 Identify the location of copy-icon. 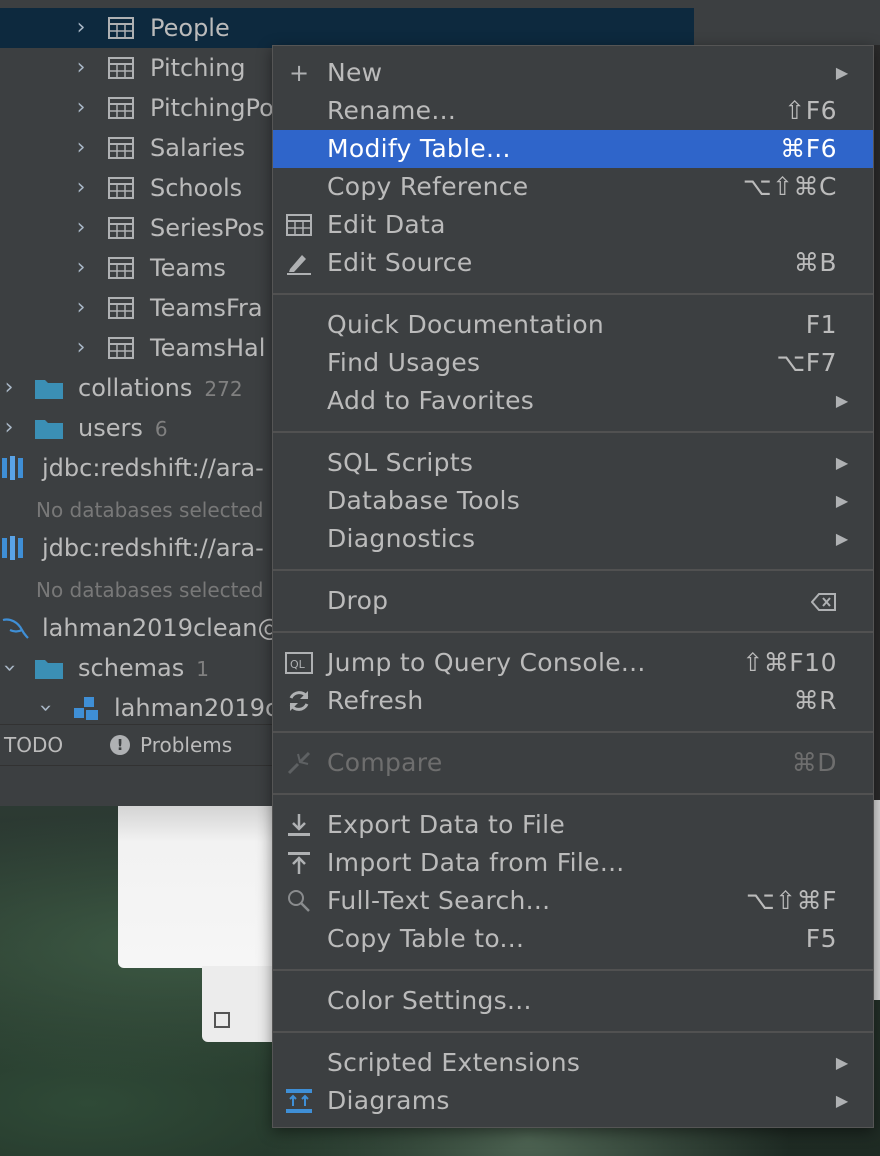
(222, 1020).